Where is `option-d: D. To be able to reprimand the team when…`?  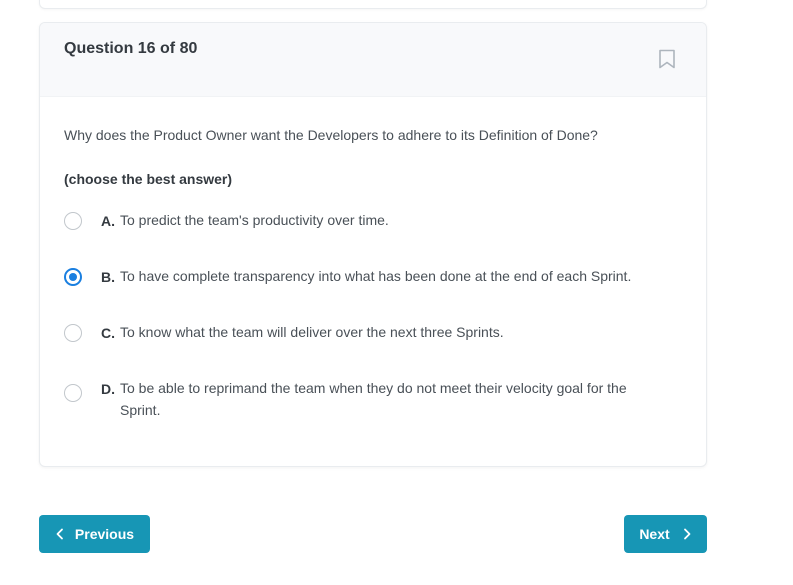
option-d: D. To be able to reprimand the team when… is located at coordinates (364, 400).